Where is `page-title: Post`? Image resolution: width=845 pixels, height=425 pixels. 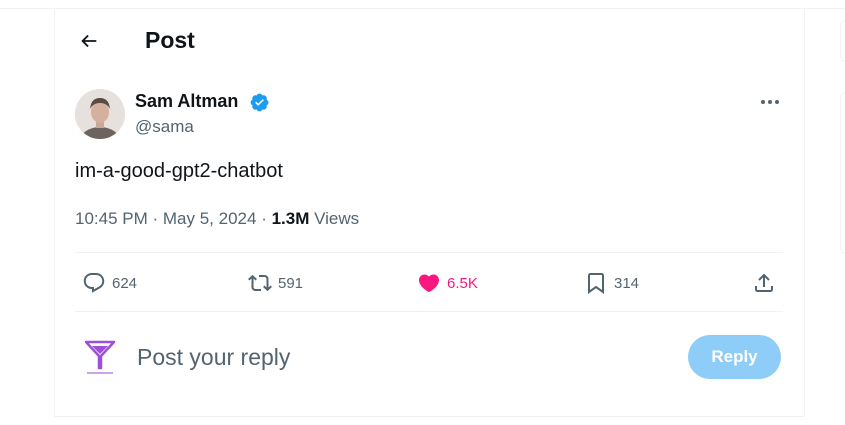 page-title: Post is located at coordinates (170, 40).